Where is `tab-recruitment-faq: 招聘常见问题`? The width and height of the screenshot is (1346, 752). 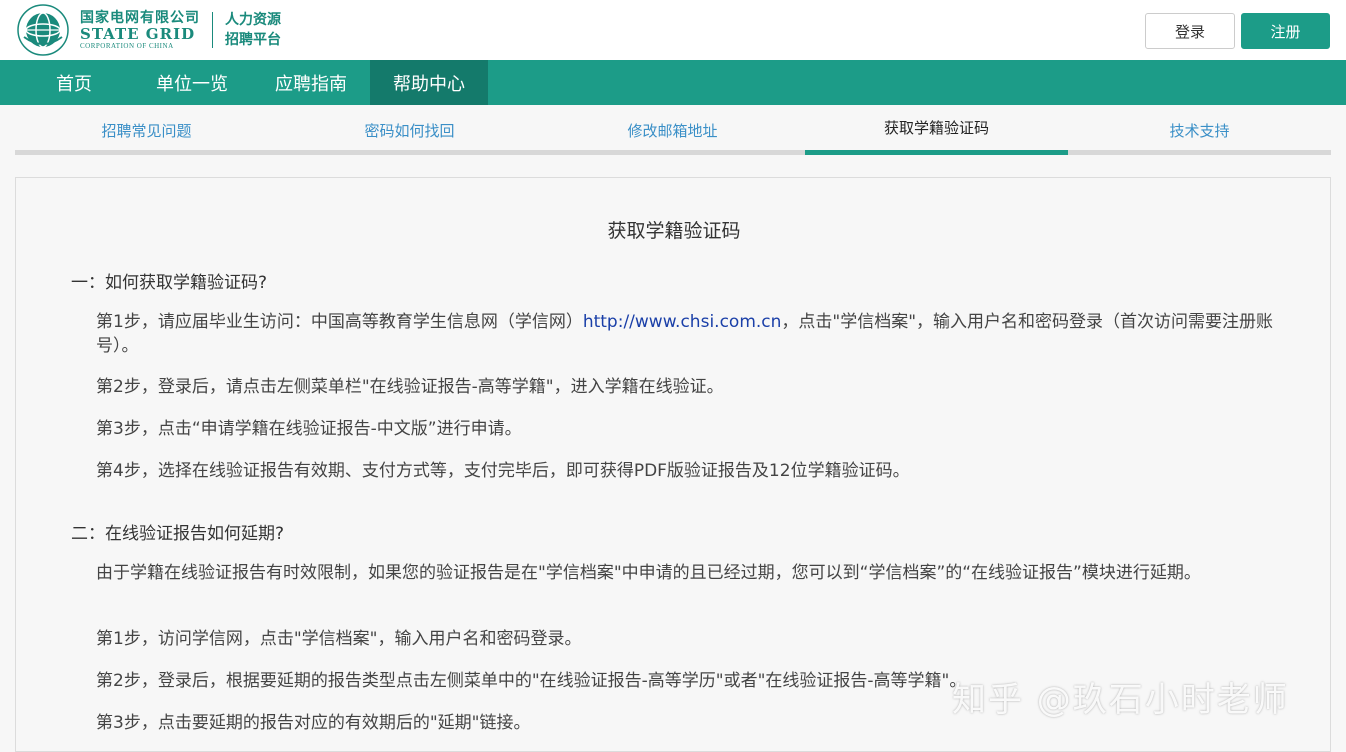 tab-recruitment-faq: 招聘常见问题 is located at coordinates (146, 130).